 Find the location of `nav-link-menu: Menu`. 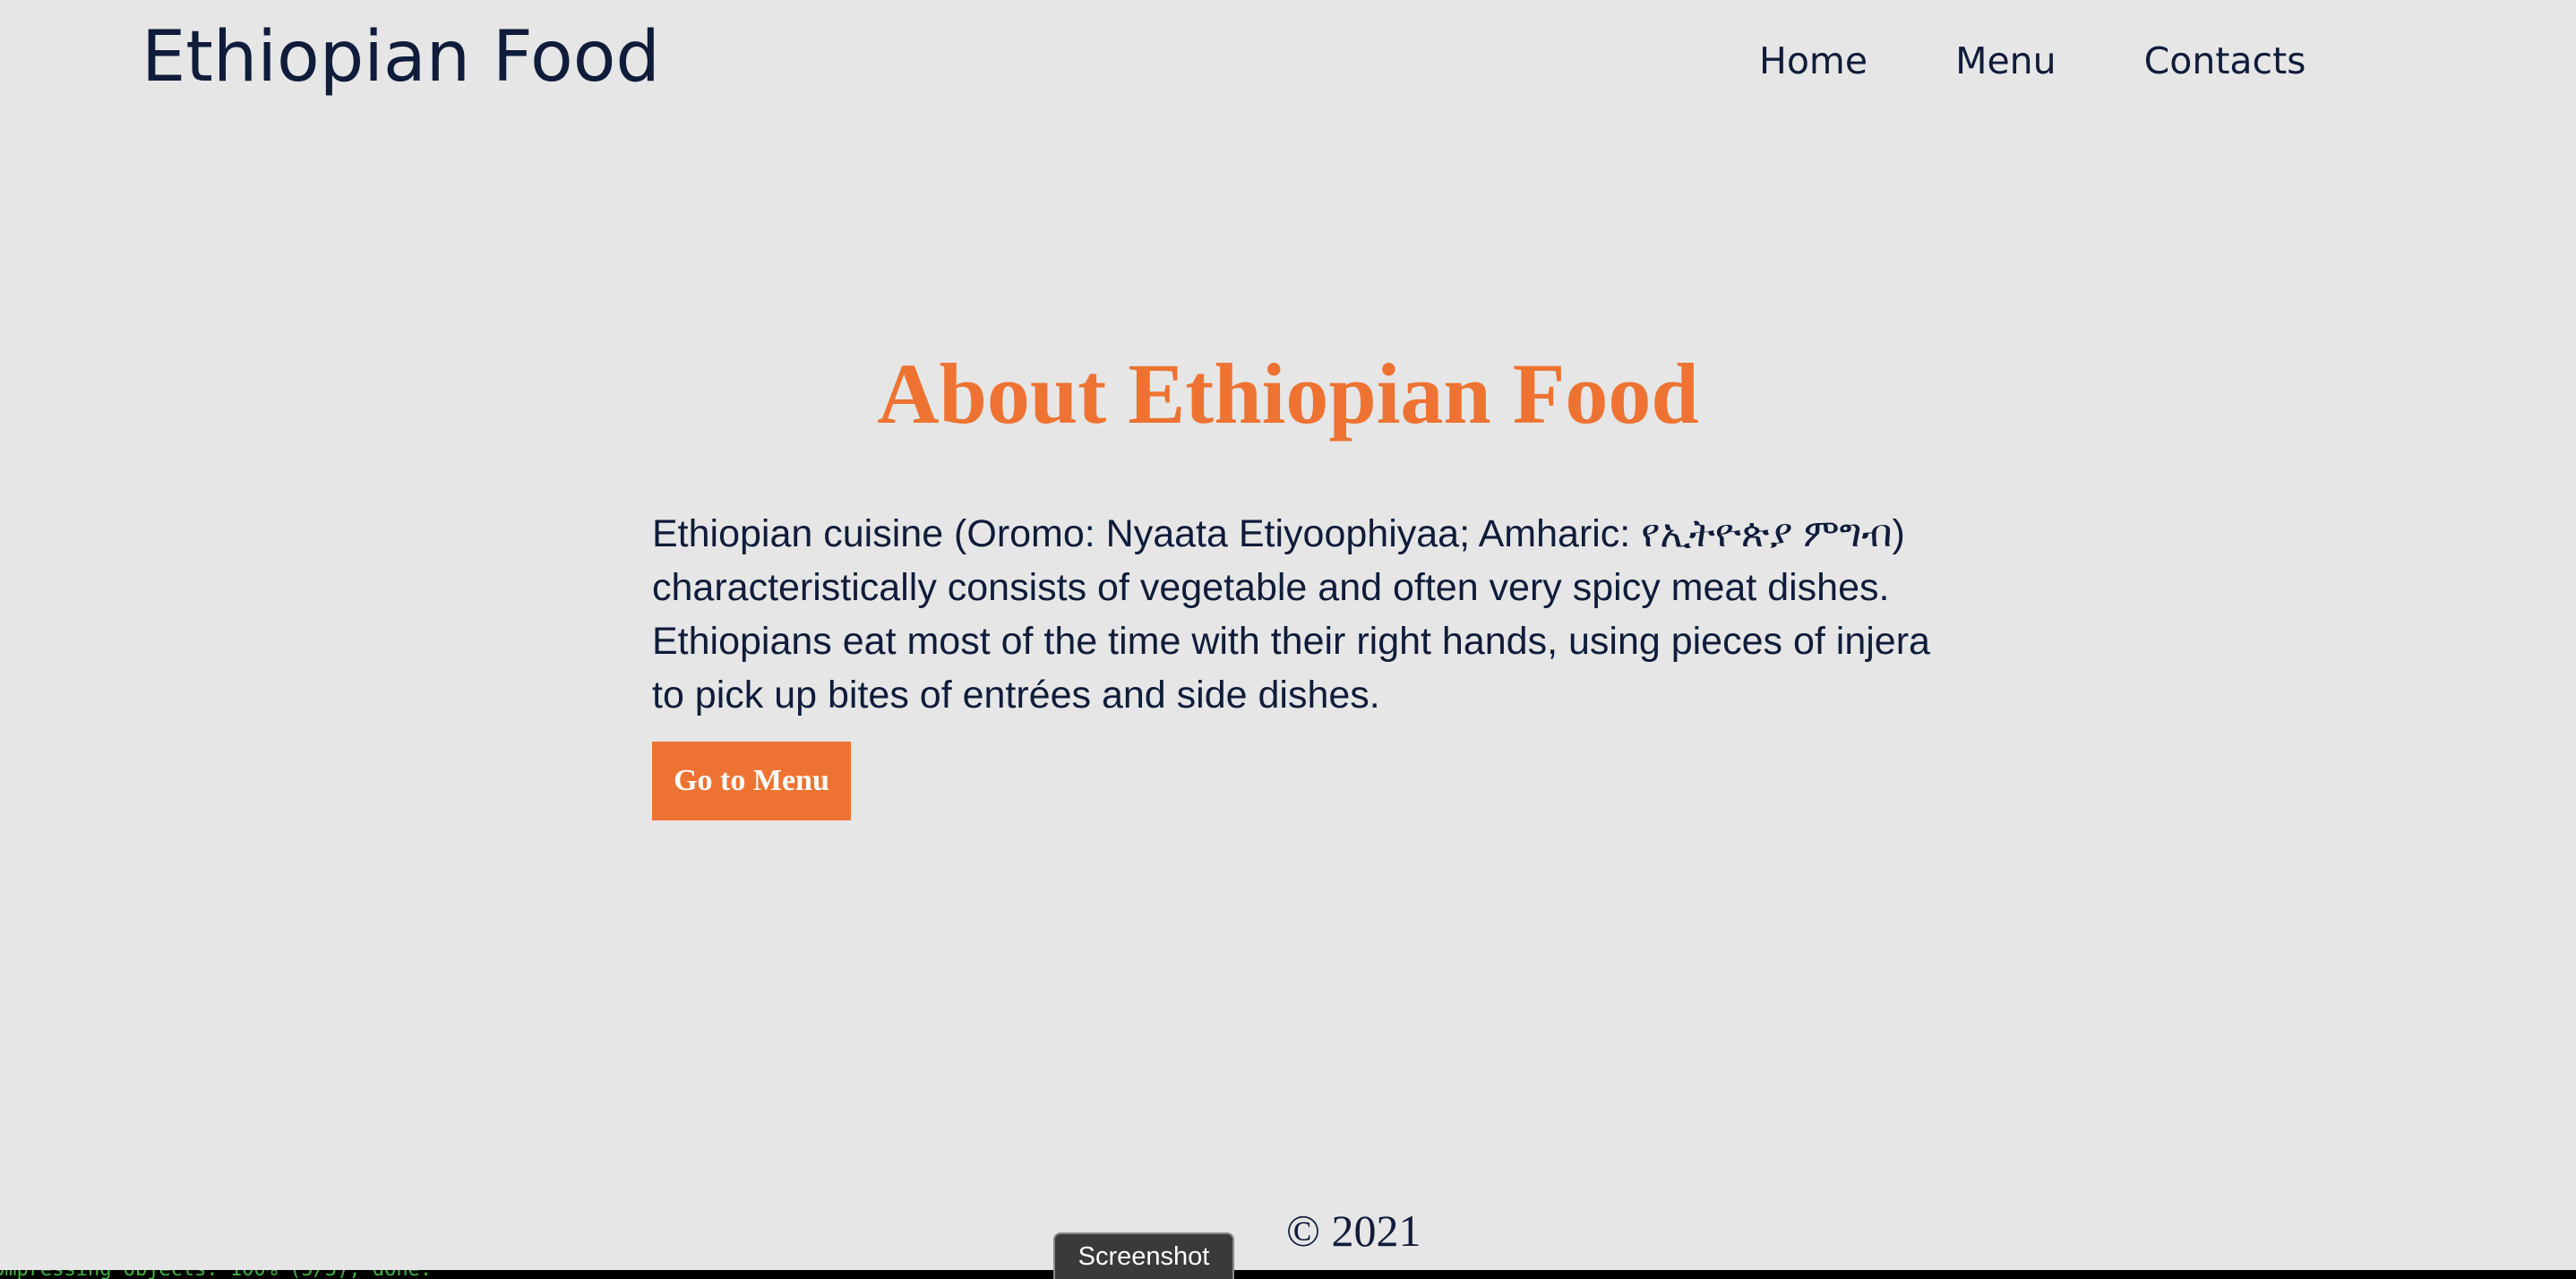

nav-link-menu: Menu is located at coordinates (2006, 61).